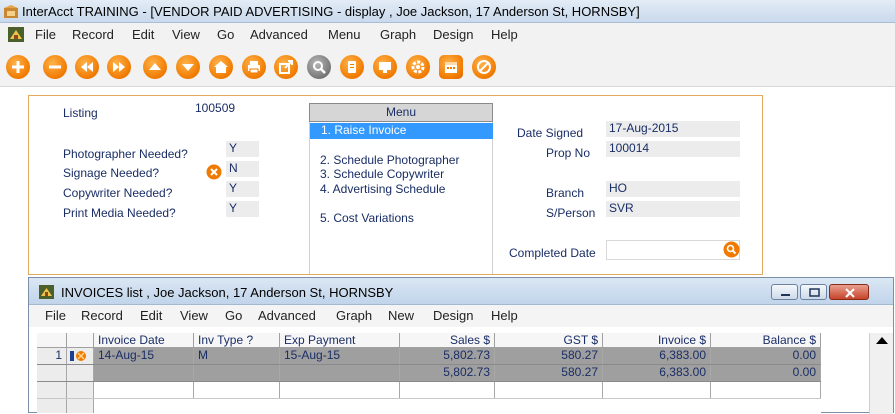 The image size is (895, 414). What do you see at coordinates (194, 315) in the screenshot?
I see `invoices-menu-view: View` at bounding box center [194, 315].